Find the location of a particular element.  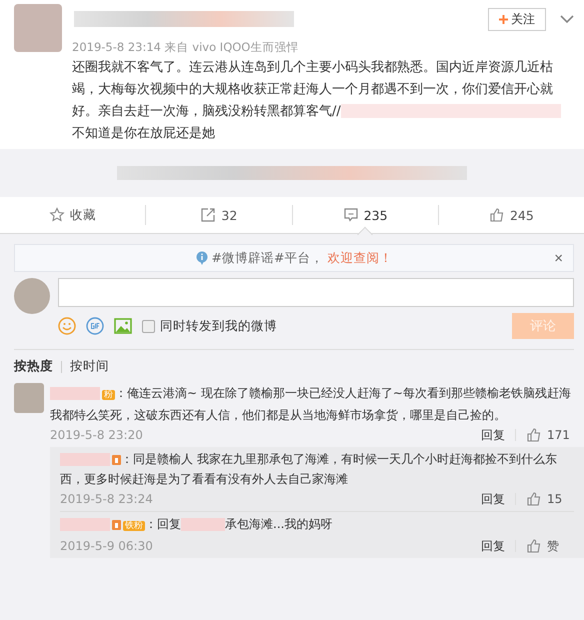

like-button: 15 is located at coordinates (550, 499).